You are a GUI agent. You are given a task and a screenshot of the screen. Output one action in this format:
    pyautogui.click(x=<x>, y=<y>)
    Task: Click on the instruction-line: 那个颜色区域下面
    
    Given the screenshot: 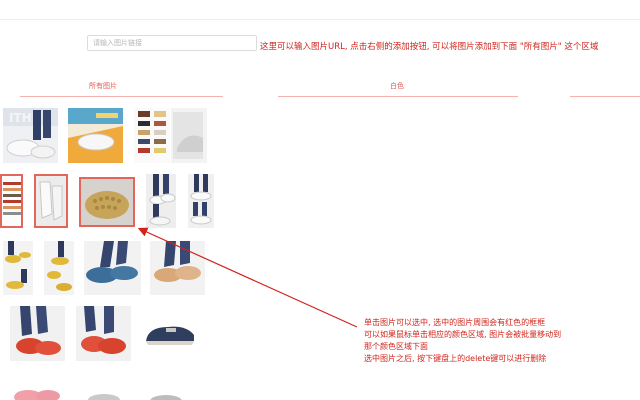 What is the action you would take?
    pyautogui.click(x=396, y=346)
    